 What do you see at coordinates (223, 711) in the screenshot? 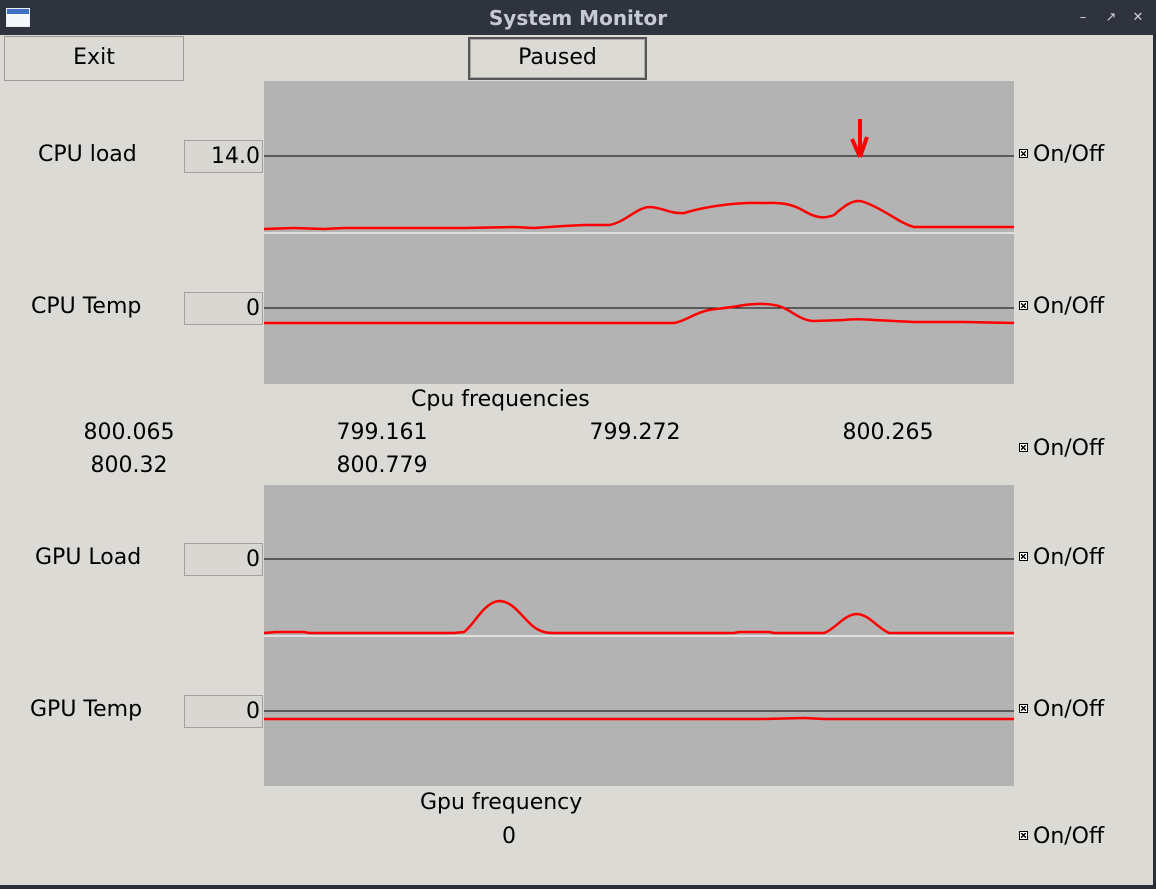
I see `gpu-temp-value: 0` at bounding box center [223, 711].